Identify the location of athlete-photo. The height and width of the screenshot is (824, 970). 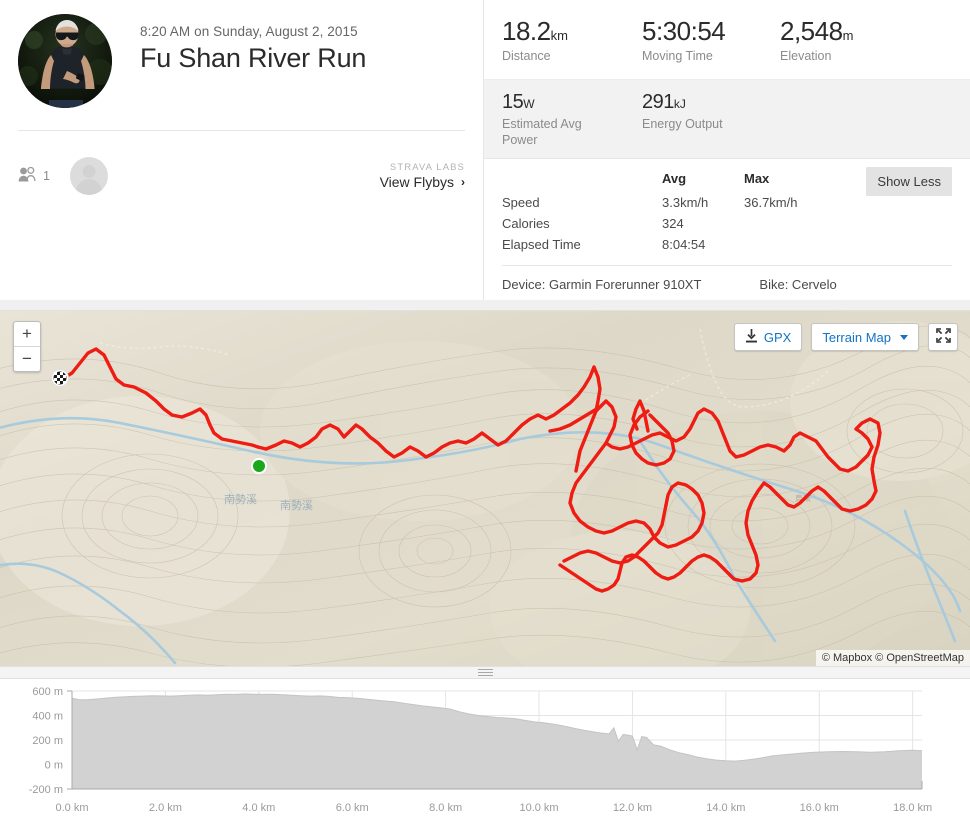
(65, 61).